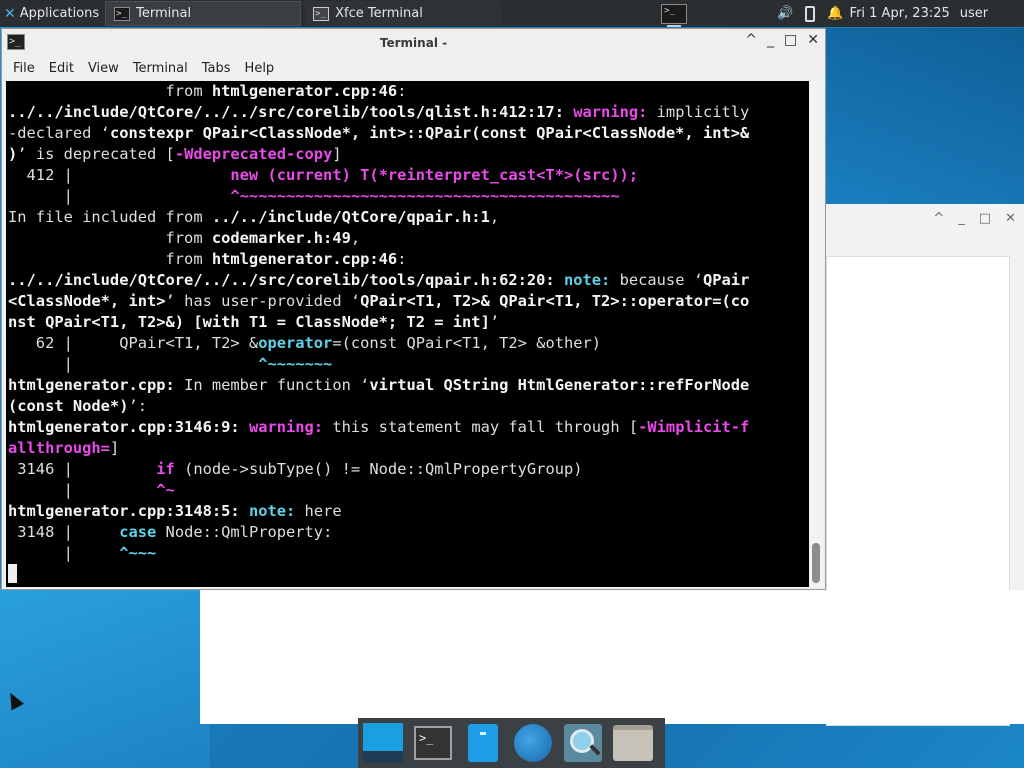  Describe the element at coordinates (59, 13) in the screenshot. I see `applications-label: Applications` at that location.